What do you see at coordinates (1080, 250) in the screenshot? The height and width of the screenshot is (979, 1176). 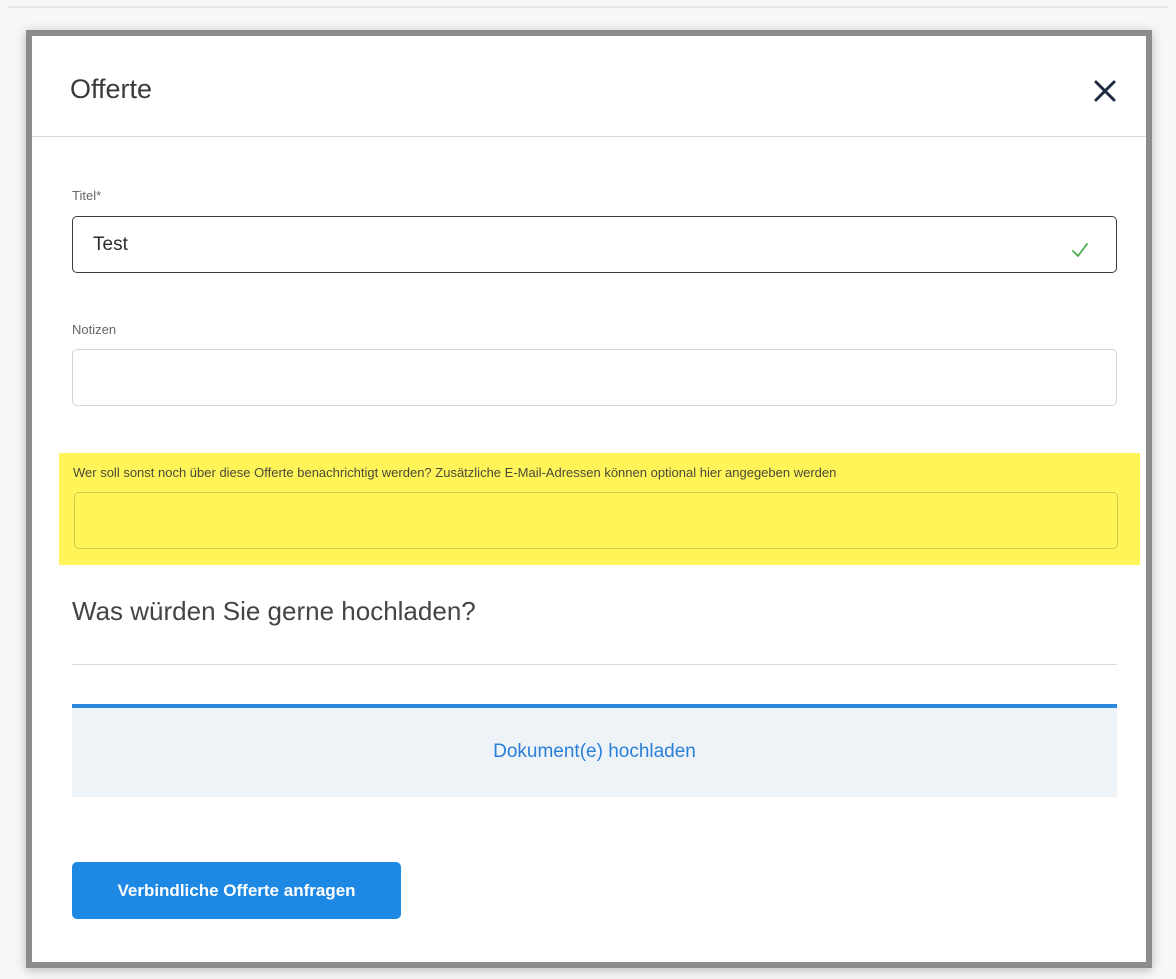 I see `checkmark-icon` at bounding box center [1080, 250].